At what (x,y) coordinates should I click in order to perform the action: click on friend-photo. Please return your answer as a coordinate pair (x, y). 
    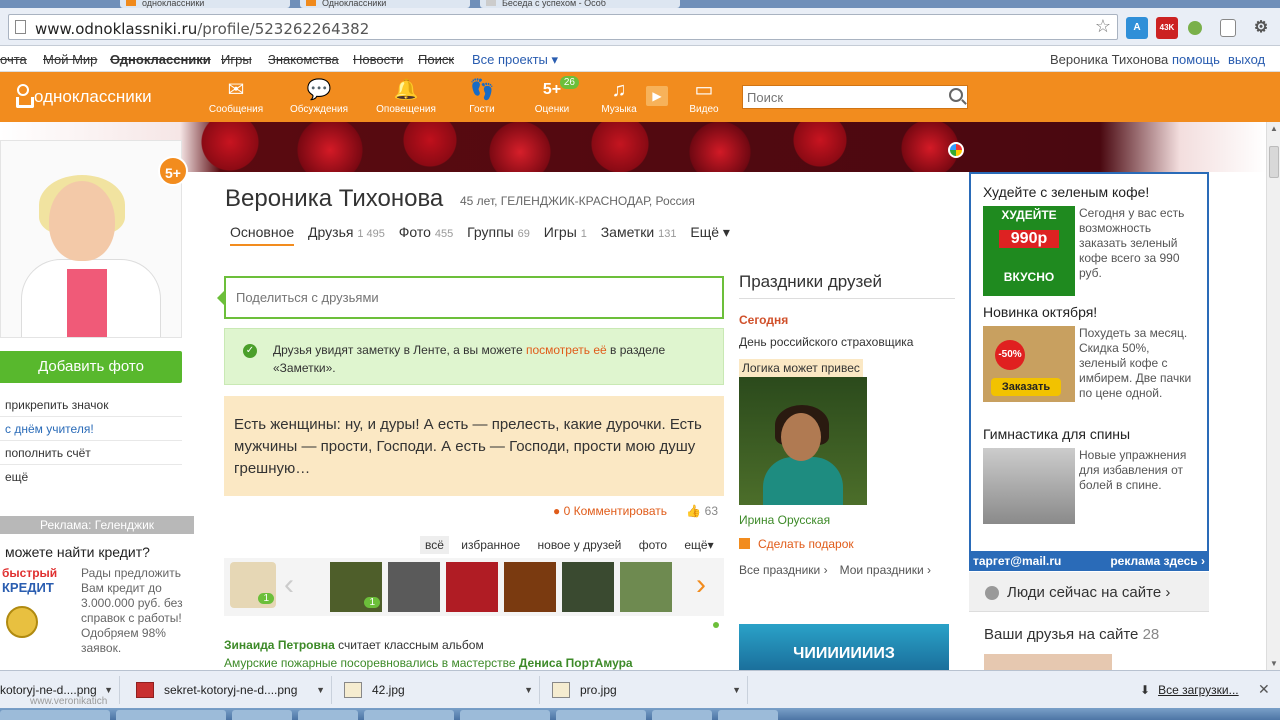
    Looking at the image, I should click on (803, 441).